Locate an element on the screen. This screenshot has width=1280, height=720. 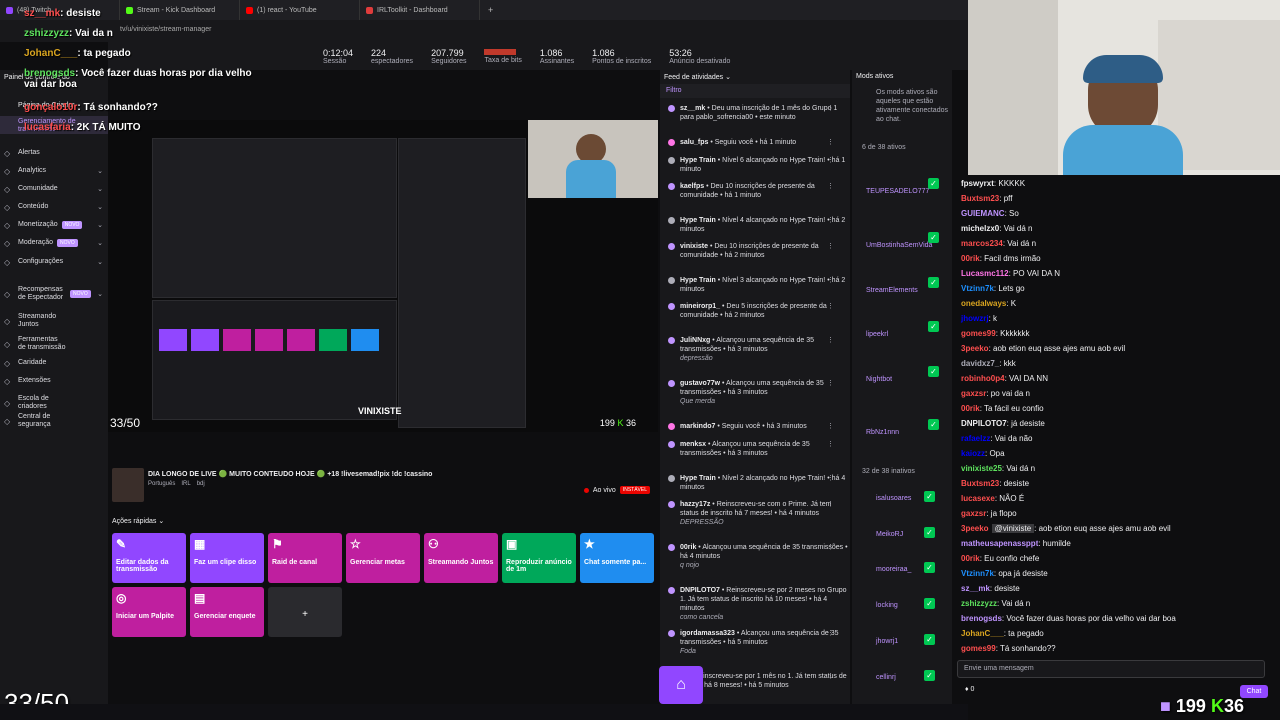
quick-action-button: + is located at coordinates (305, 612).